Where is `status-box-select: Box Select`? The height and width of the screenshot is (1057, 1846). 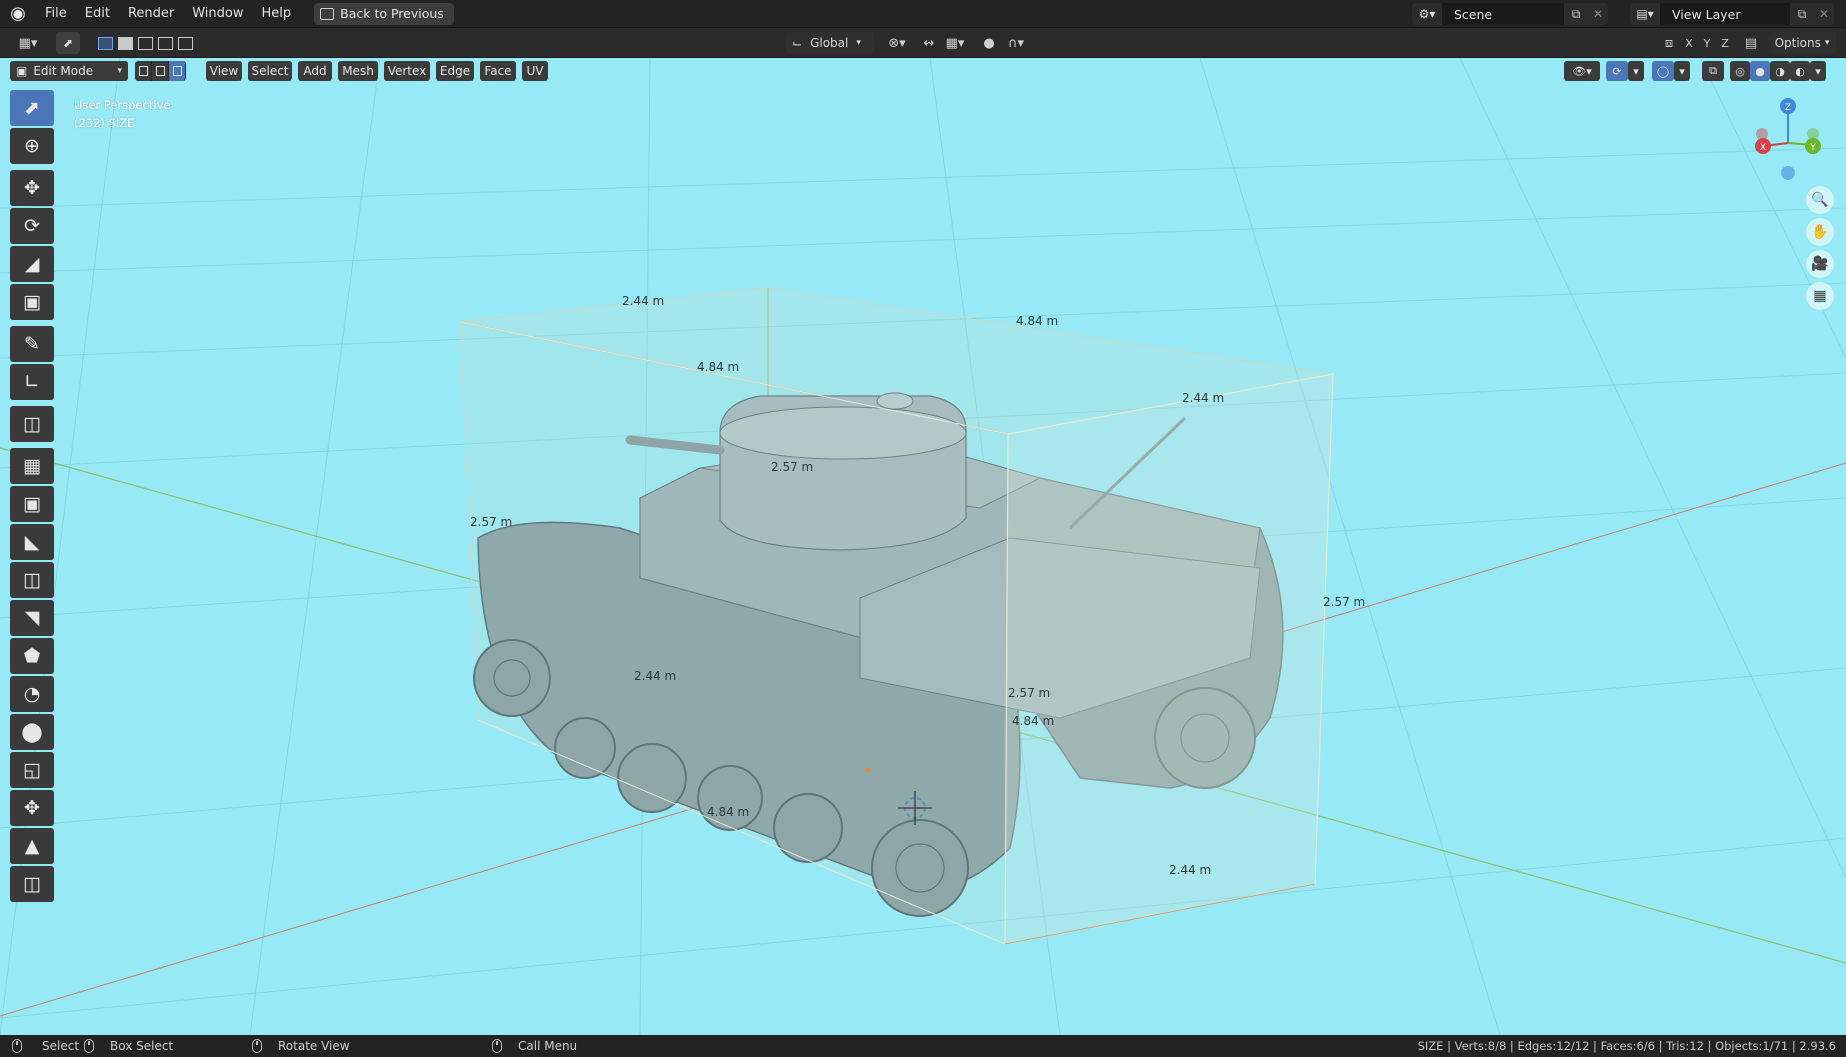 status-box-select: Box Select is located at coordinates (128, 1046).